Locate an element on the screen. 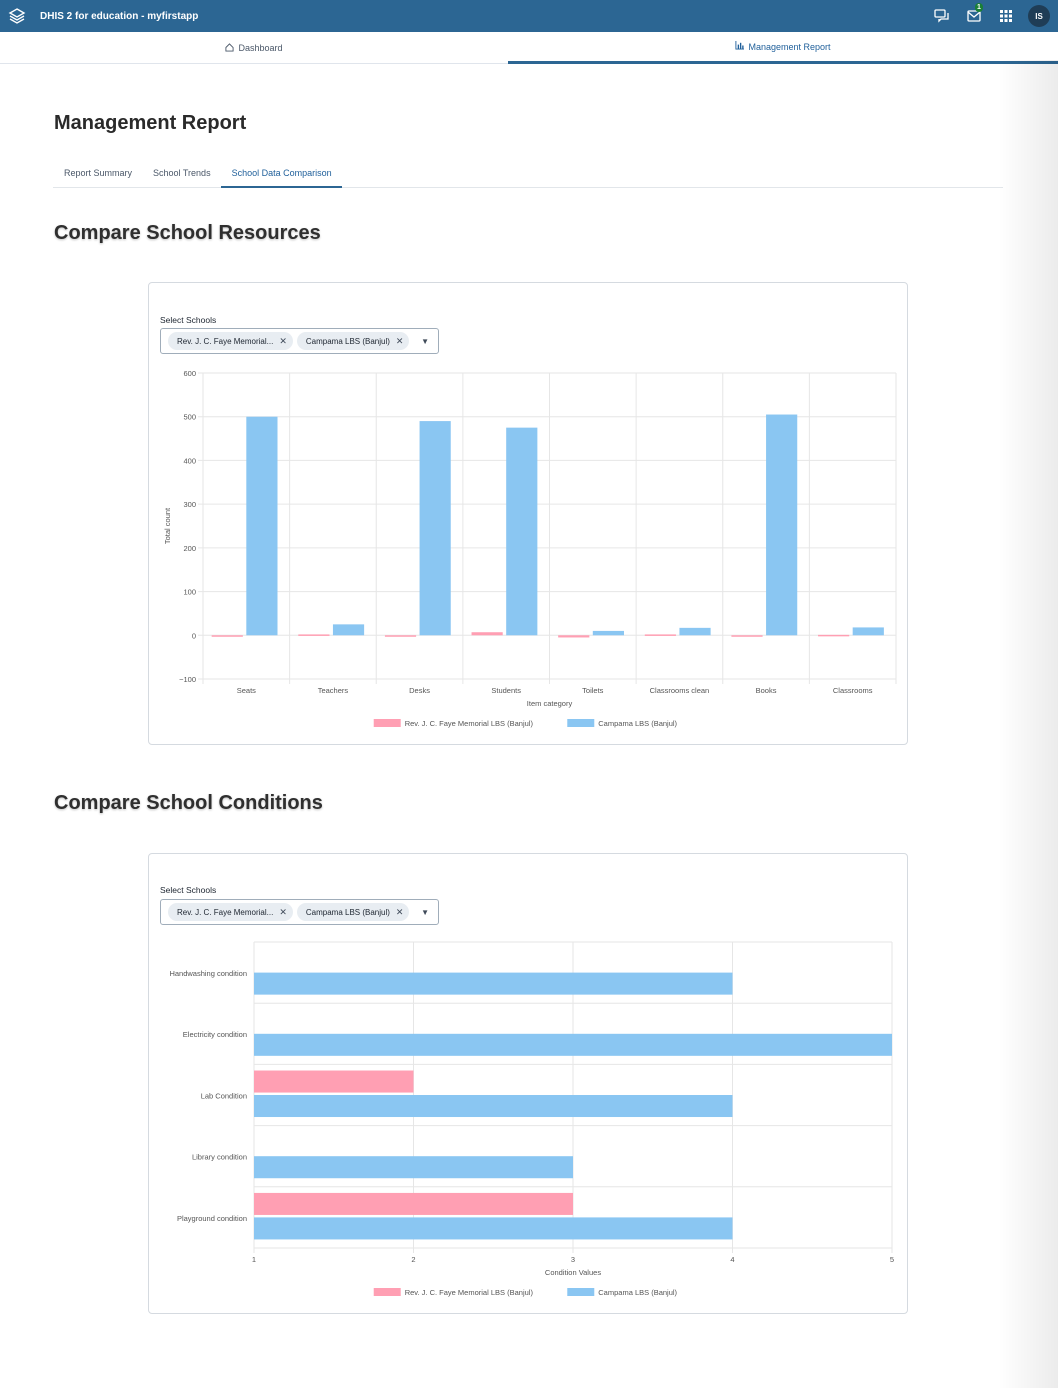 This screenshot has height=1388, width=1058. messages-badge: 1 is located at coordinates (979, 7).